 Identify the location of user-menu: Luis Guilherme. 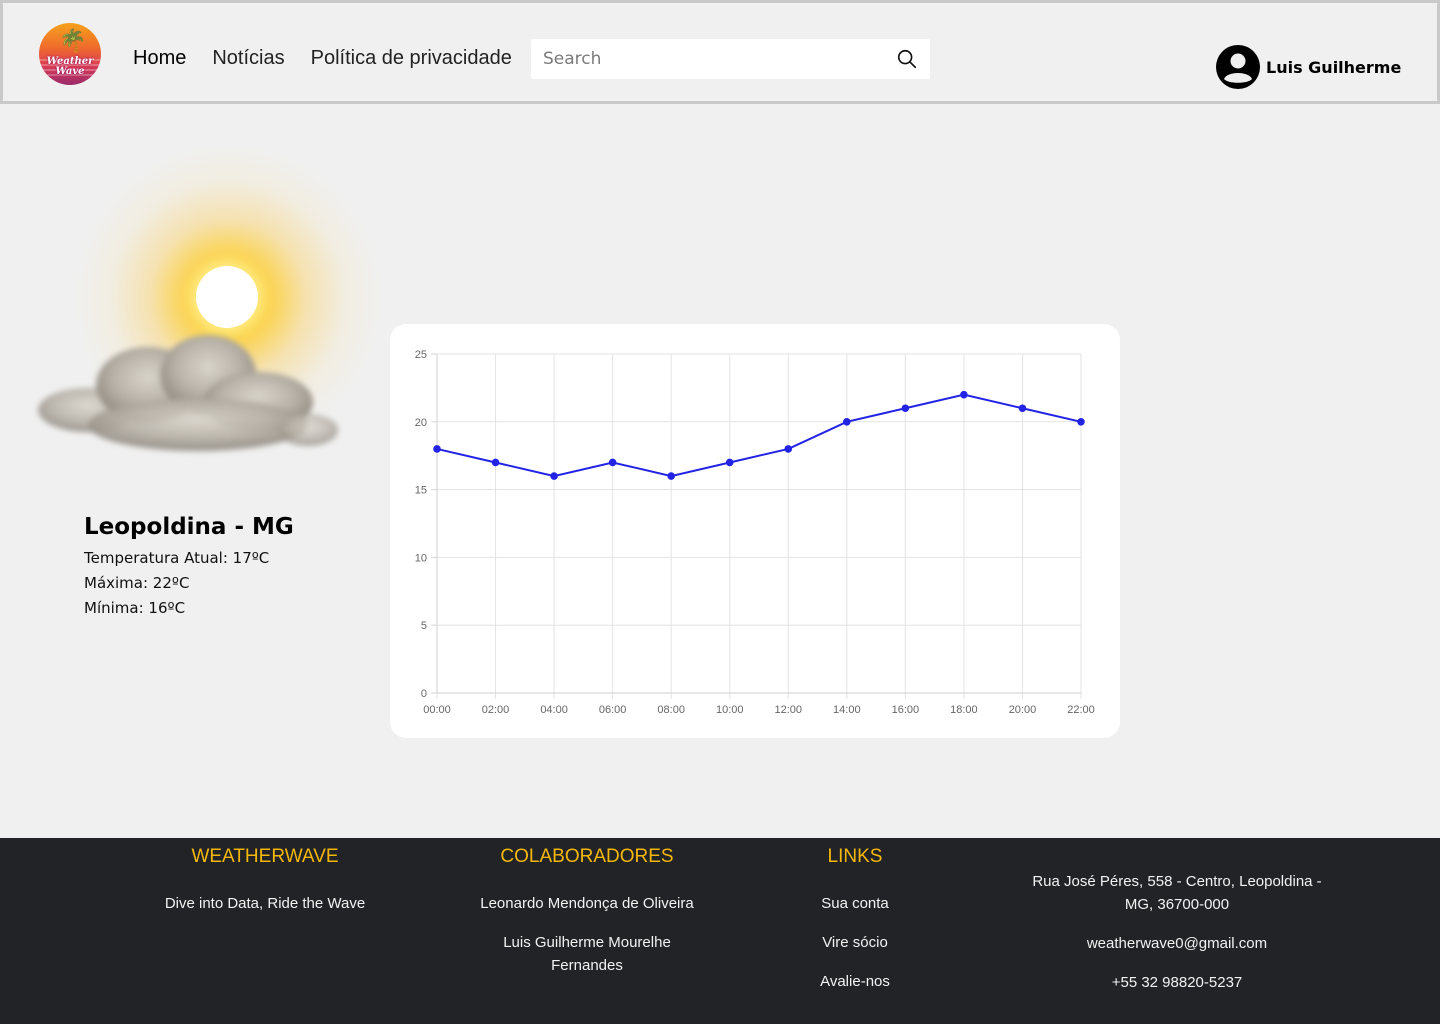
(1308, 67).